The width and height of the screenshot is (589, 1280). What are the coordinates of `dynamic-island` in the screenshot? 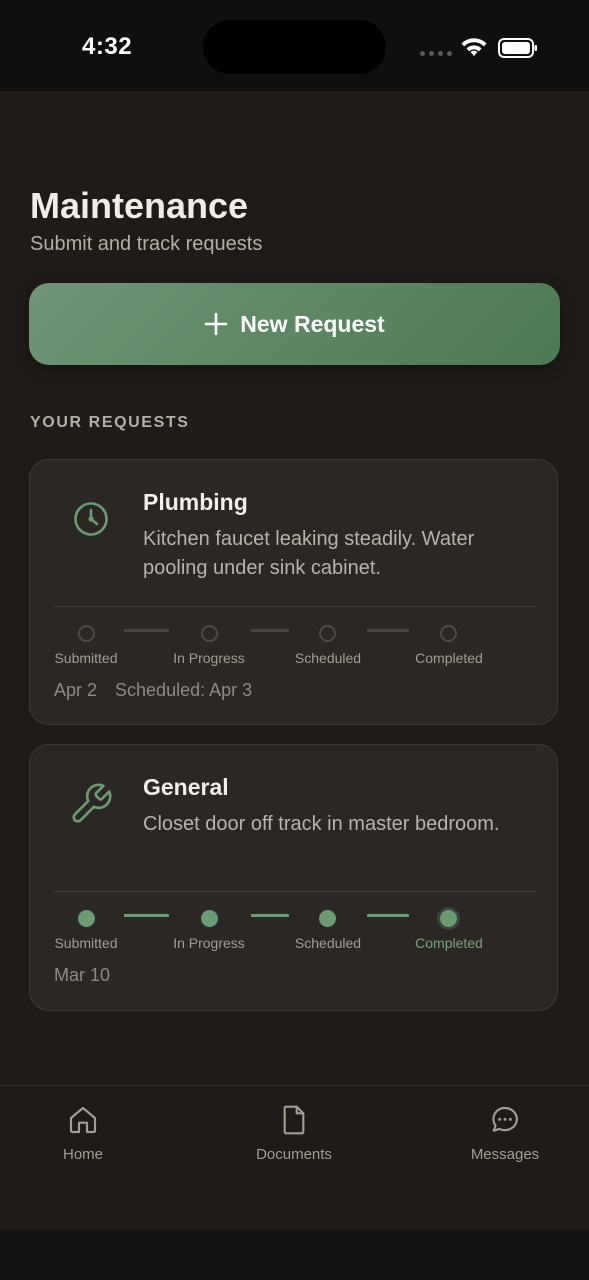 It's located at (294, 47).